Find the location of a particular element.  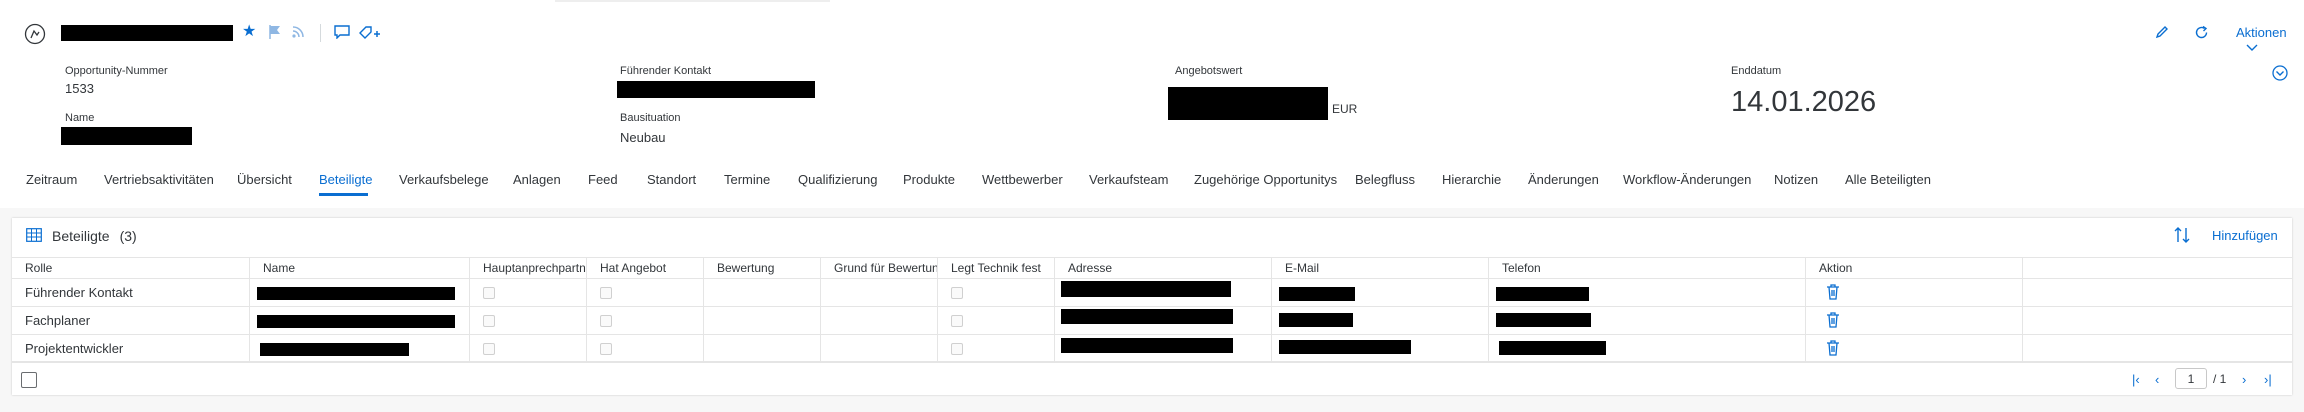

cell-email is located at coordinates (1380, 320).